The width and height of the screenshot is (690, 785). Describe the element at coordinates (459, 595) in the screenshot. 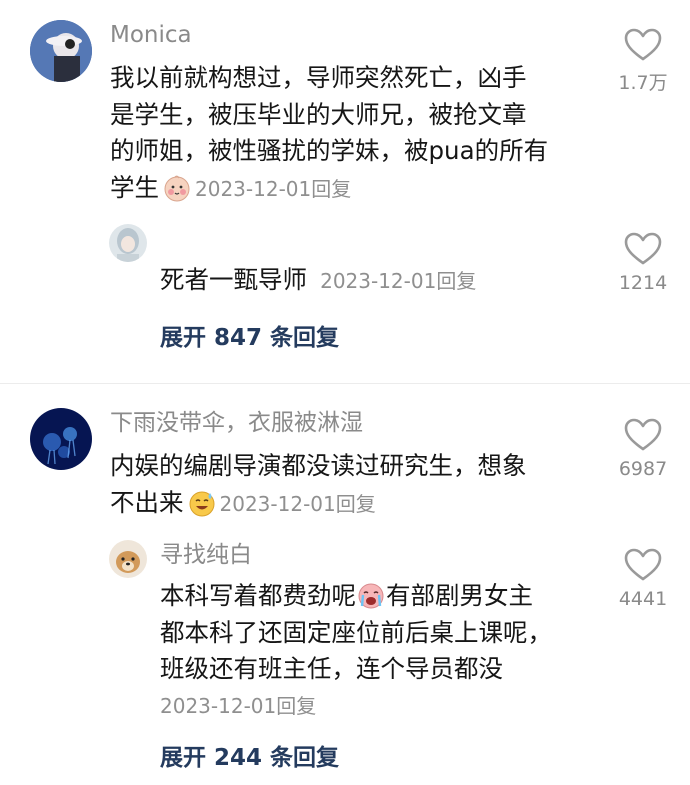

I see `reply-text-segment: 有部剧男女主` at that location.